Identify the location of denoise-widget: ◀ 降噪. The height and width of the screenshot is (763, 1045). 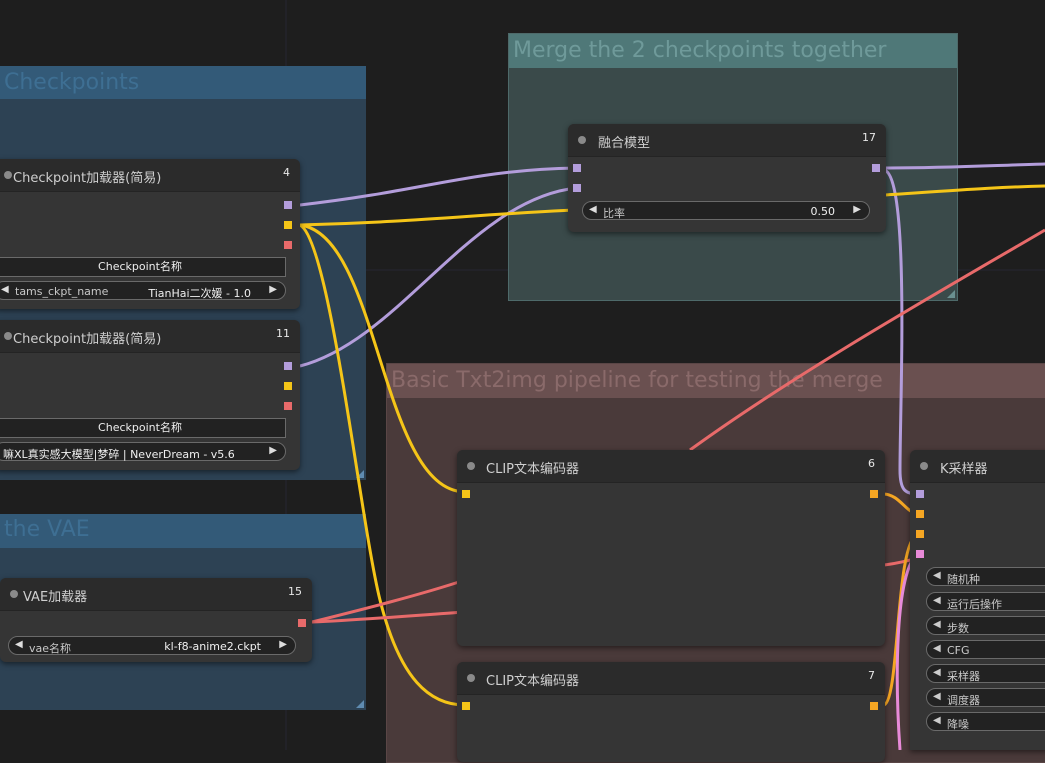
(985, 721).